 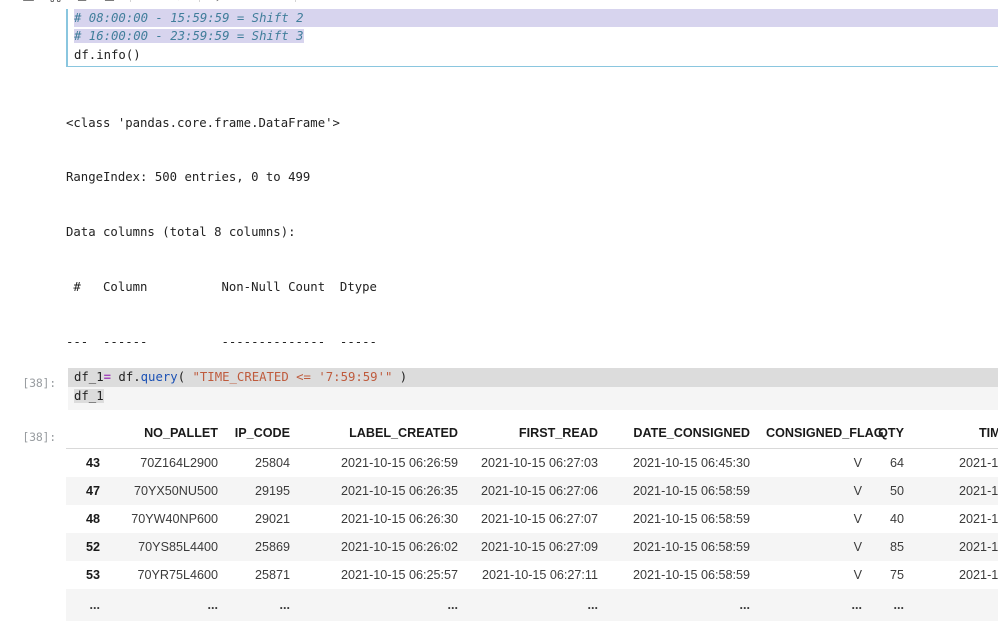 I want to click on cell-time-created: 2021-10-15 06:45:30, so click(x=955, y=462).